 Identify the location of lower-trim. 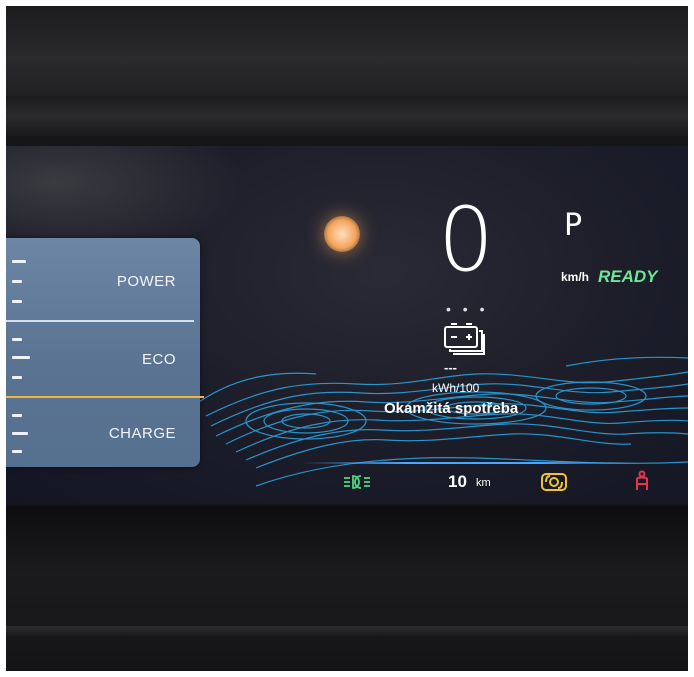
(347, 631).